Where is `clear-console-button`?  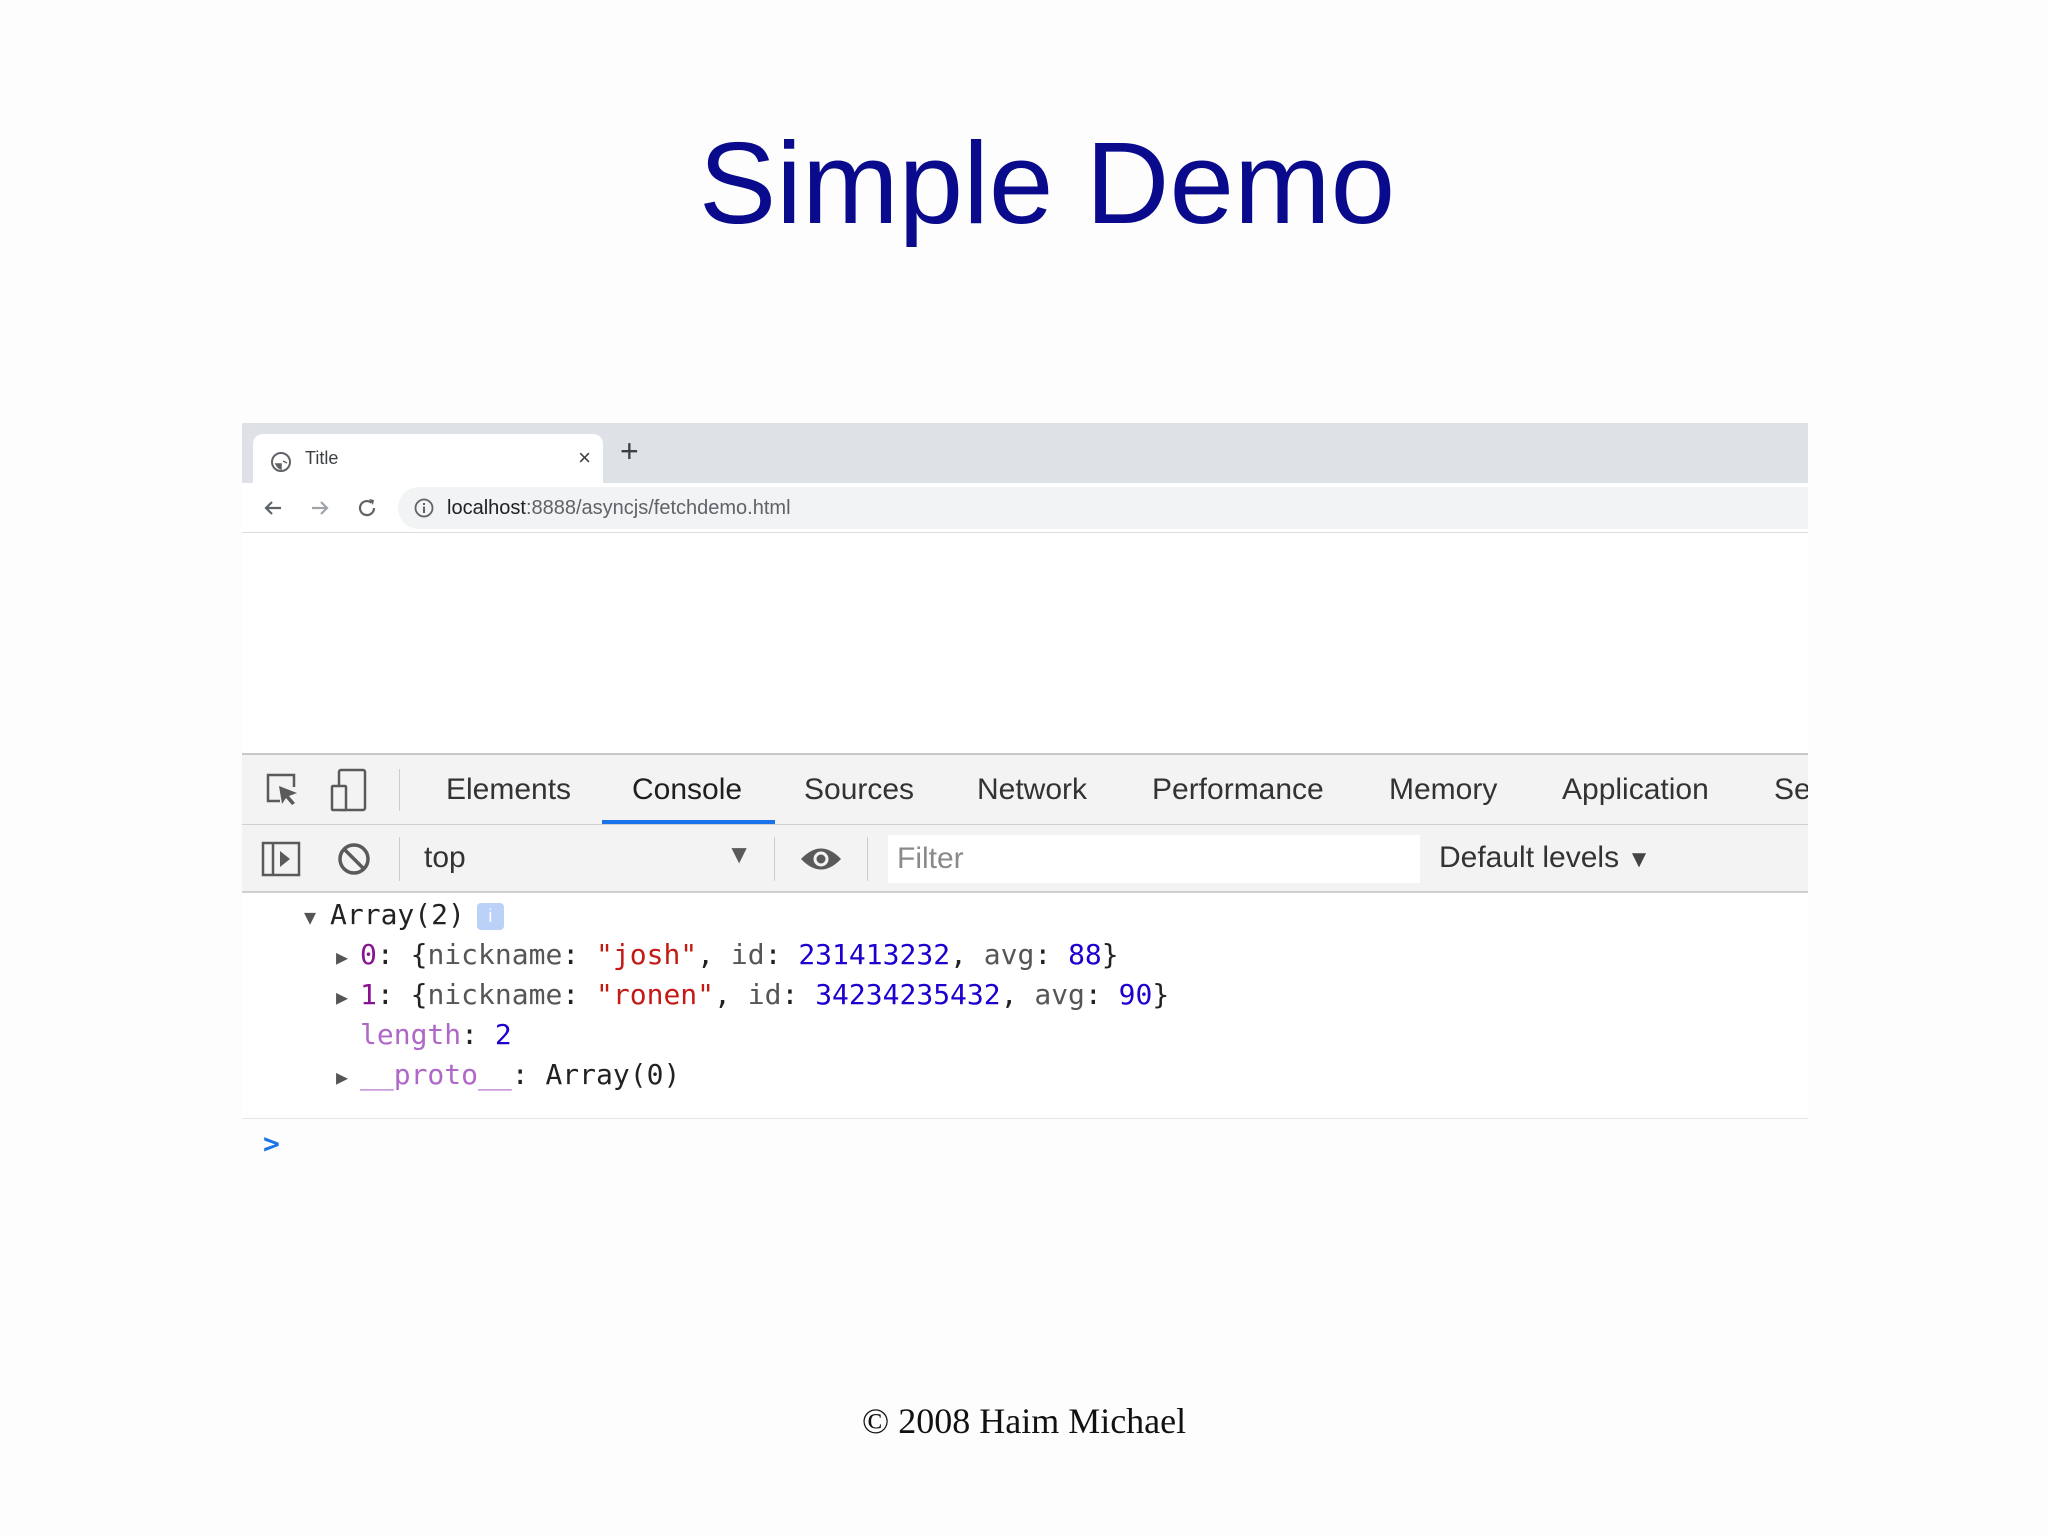
clear-console-button is located at coordinates (354, 859).